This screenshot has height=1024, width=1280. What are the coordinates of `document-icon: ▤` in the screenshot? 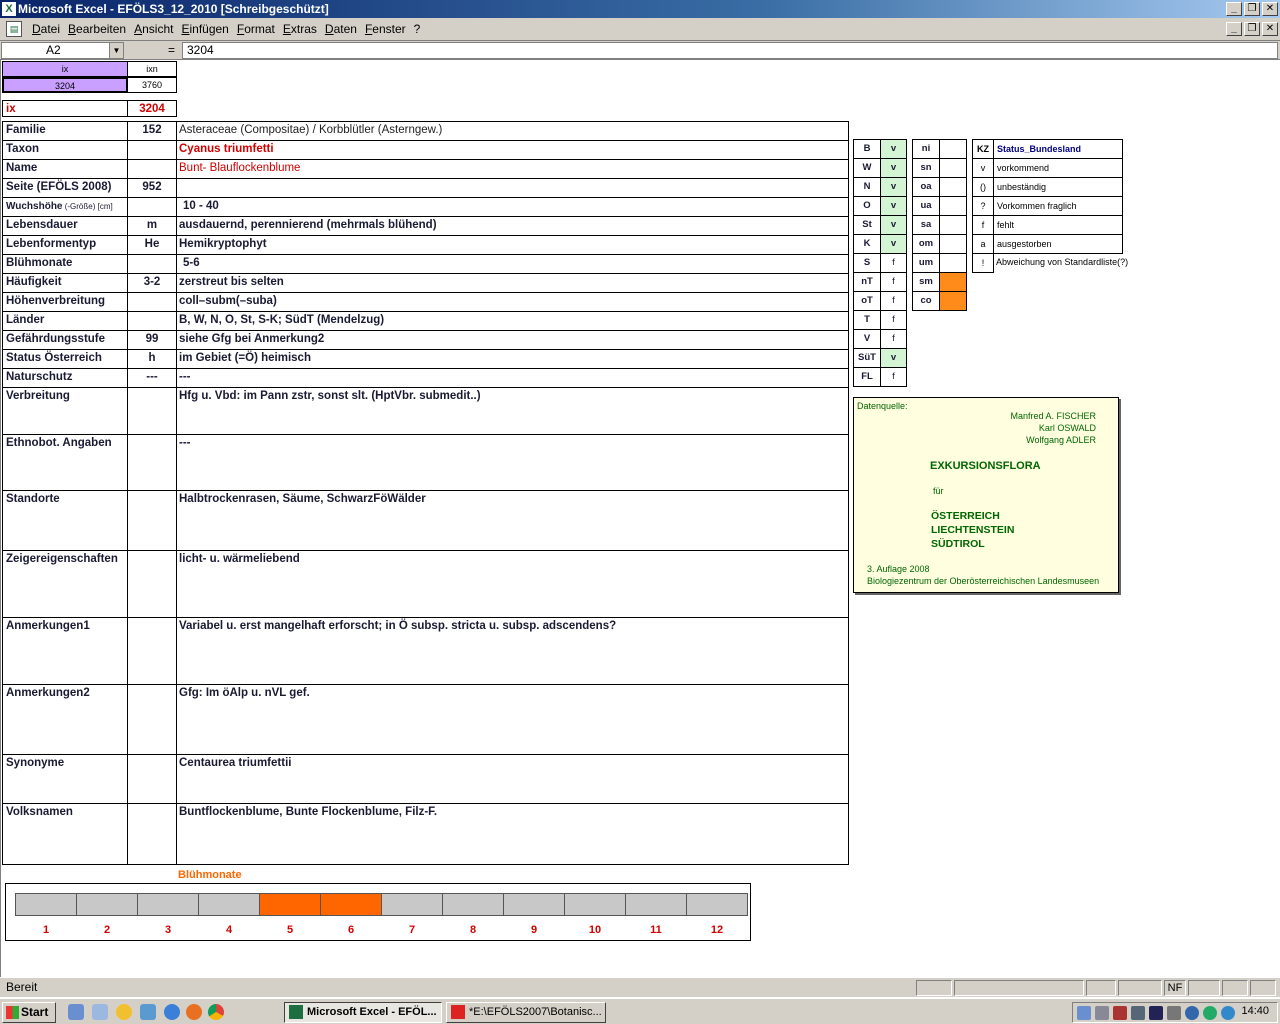 It's located at (14, 29).